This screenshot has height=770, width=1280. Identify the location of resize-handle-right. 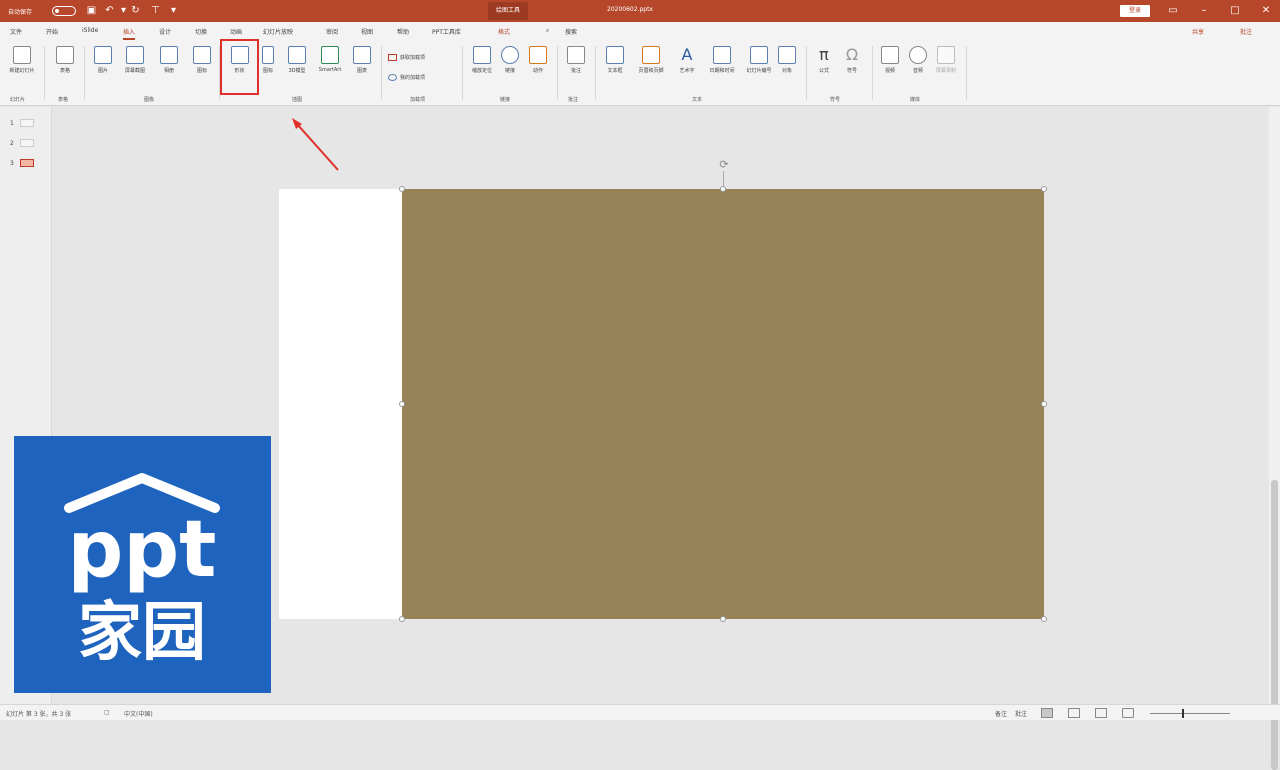
(1044, 404).